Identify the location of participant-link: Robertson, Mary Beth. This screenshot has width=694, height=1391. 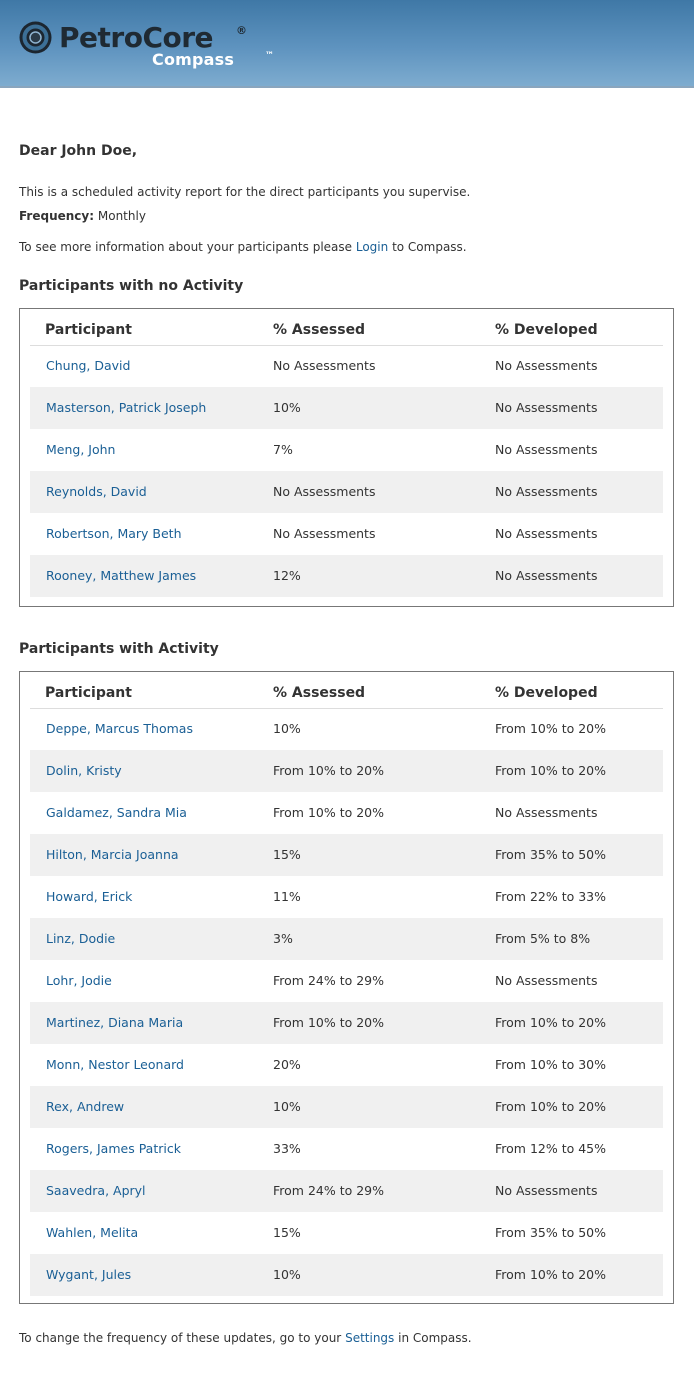
(114, 533).